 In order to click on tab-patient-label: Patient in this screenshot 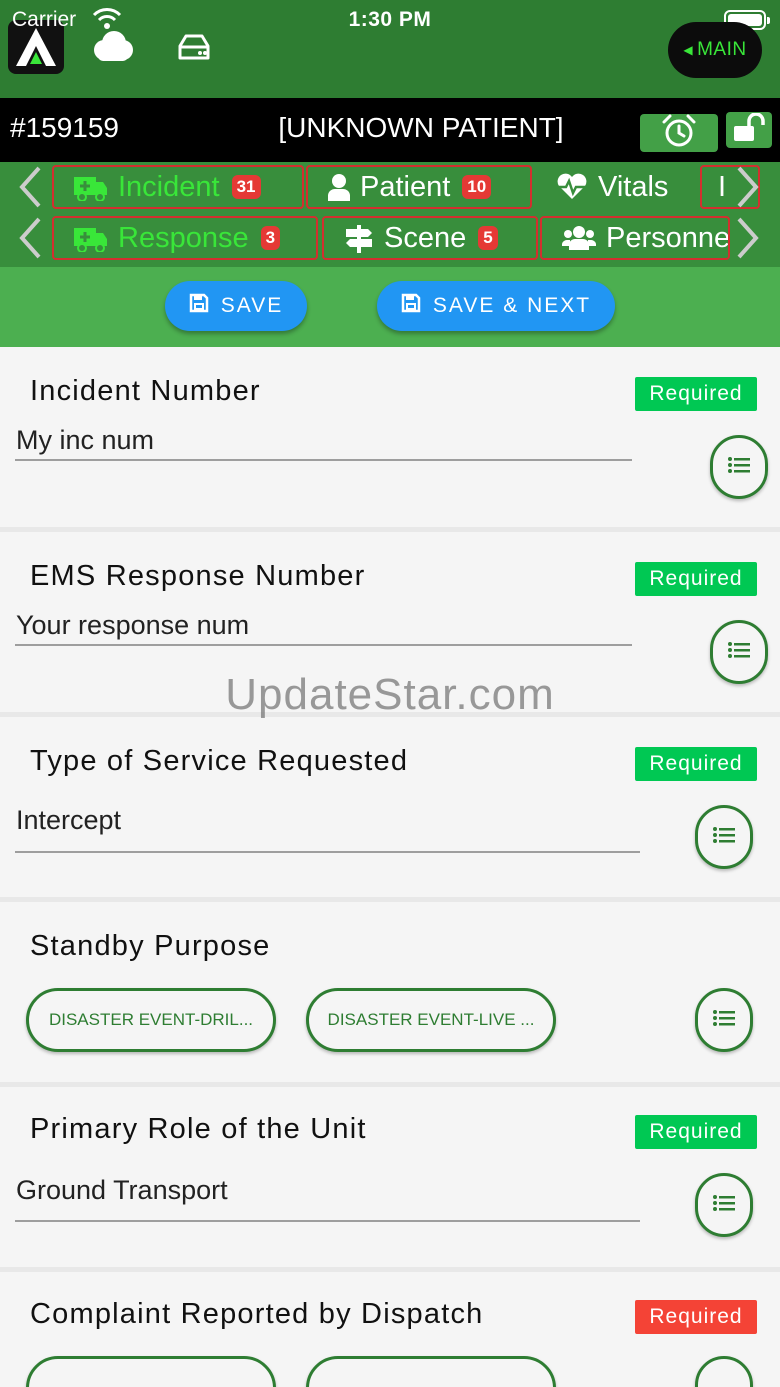, I will do `click(405, 186)`.